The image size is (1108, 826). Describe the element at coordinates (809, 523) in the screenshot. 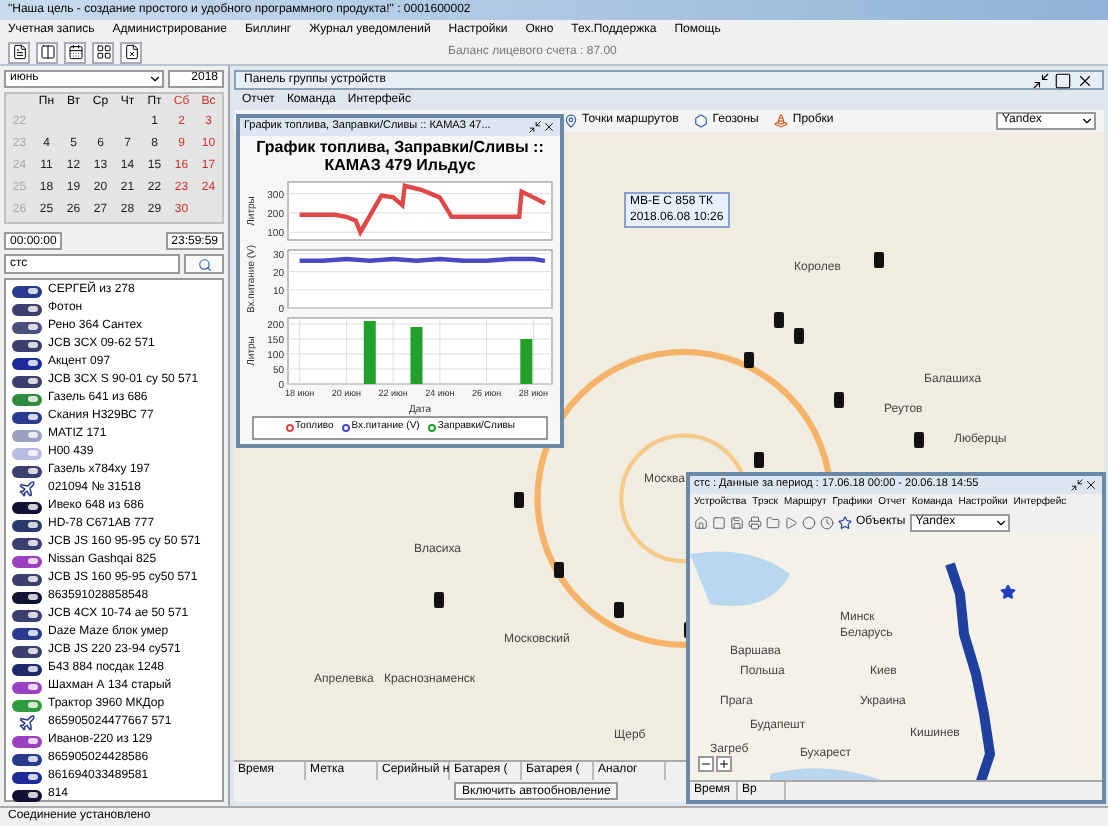

I see `circle-icon` at that location.